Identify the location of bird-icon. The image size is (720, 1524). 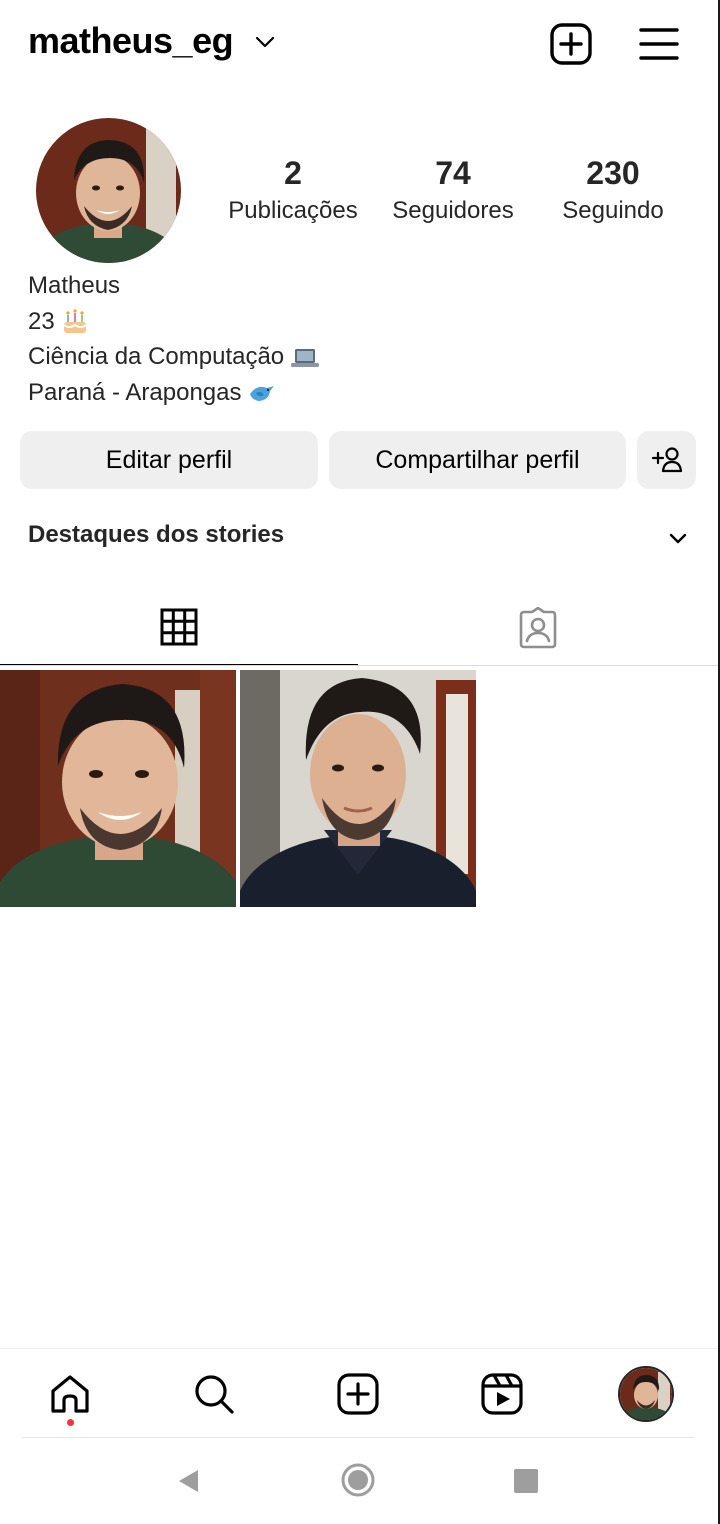
(262, 394).